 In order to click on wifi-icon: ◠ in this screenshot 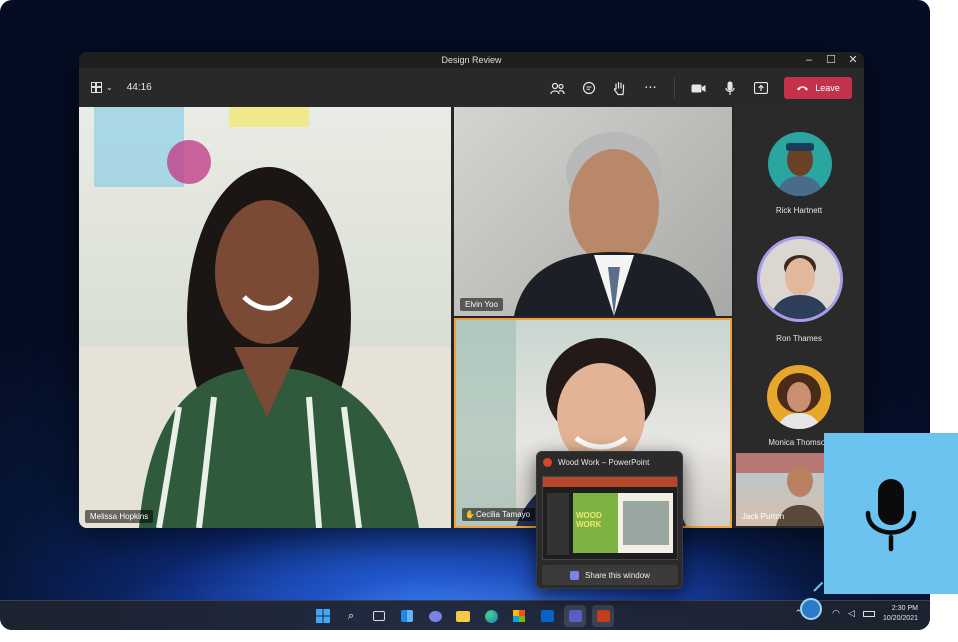, I will do `click(836, 614)`.